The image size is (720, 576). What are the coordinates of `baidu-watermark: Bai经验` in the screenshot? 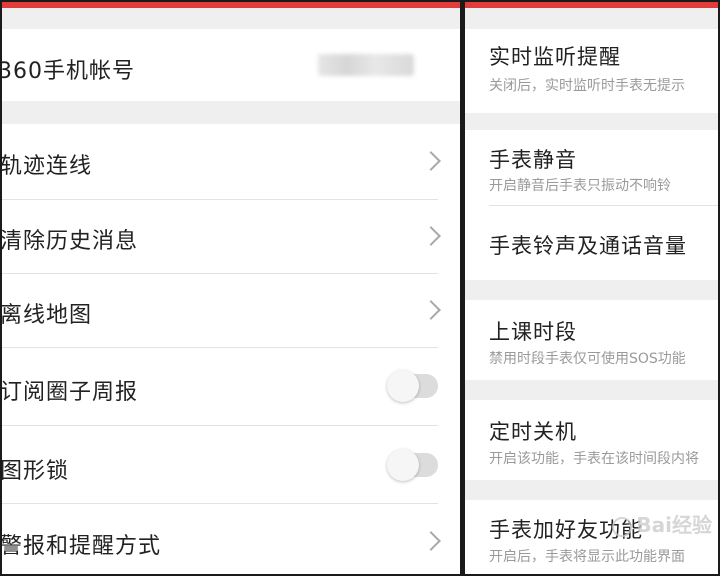 It's located at (662, 523).